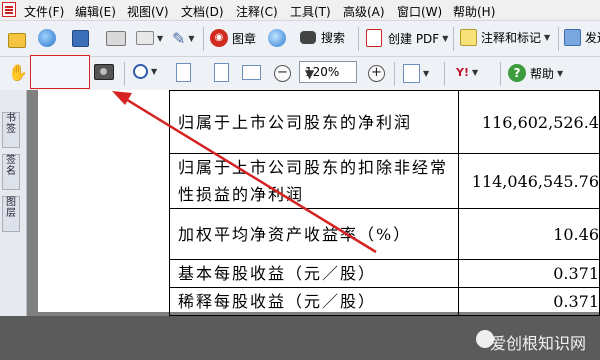  Describe the element at coordinates (462, 72) in the screenshot. I see `yahoo-logo-icon: Y!` at that location.